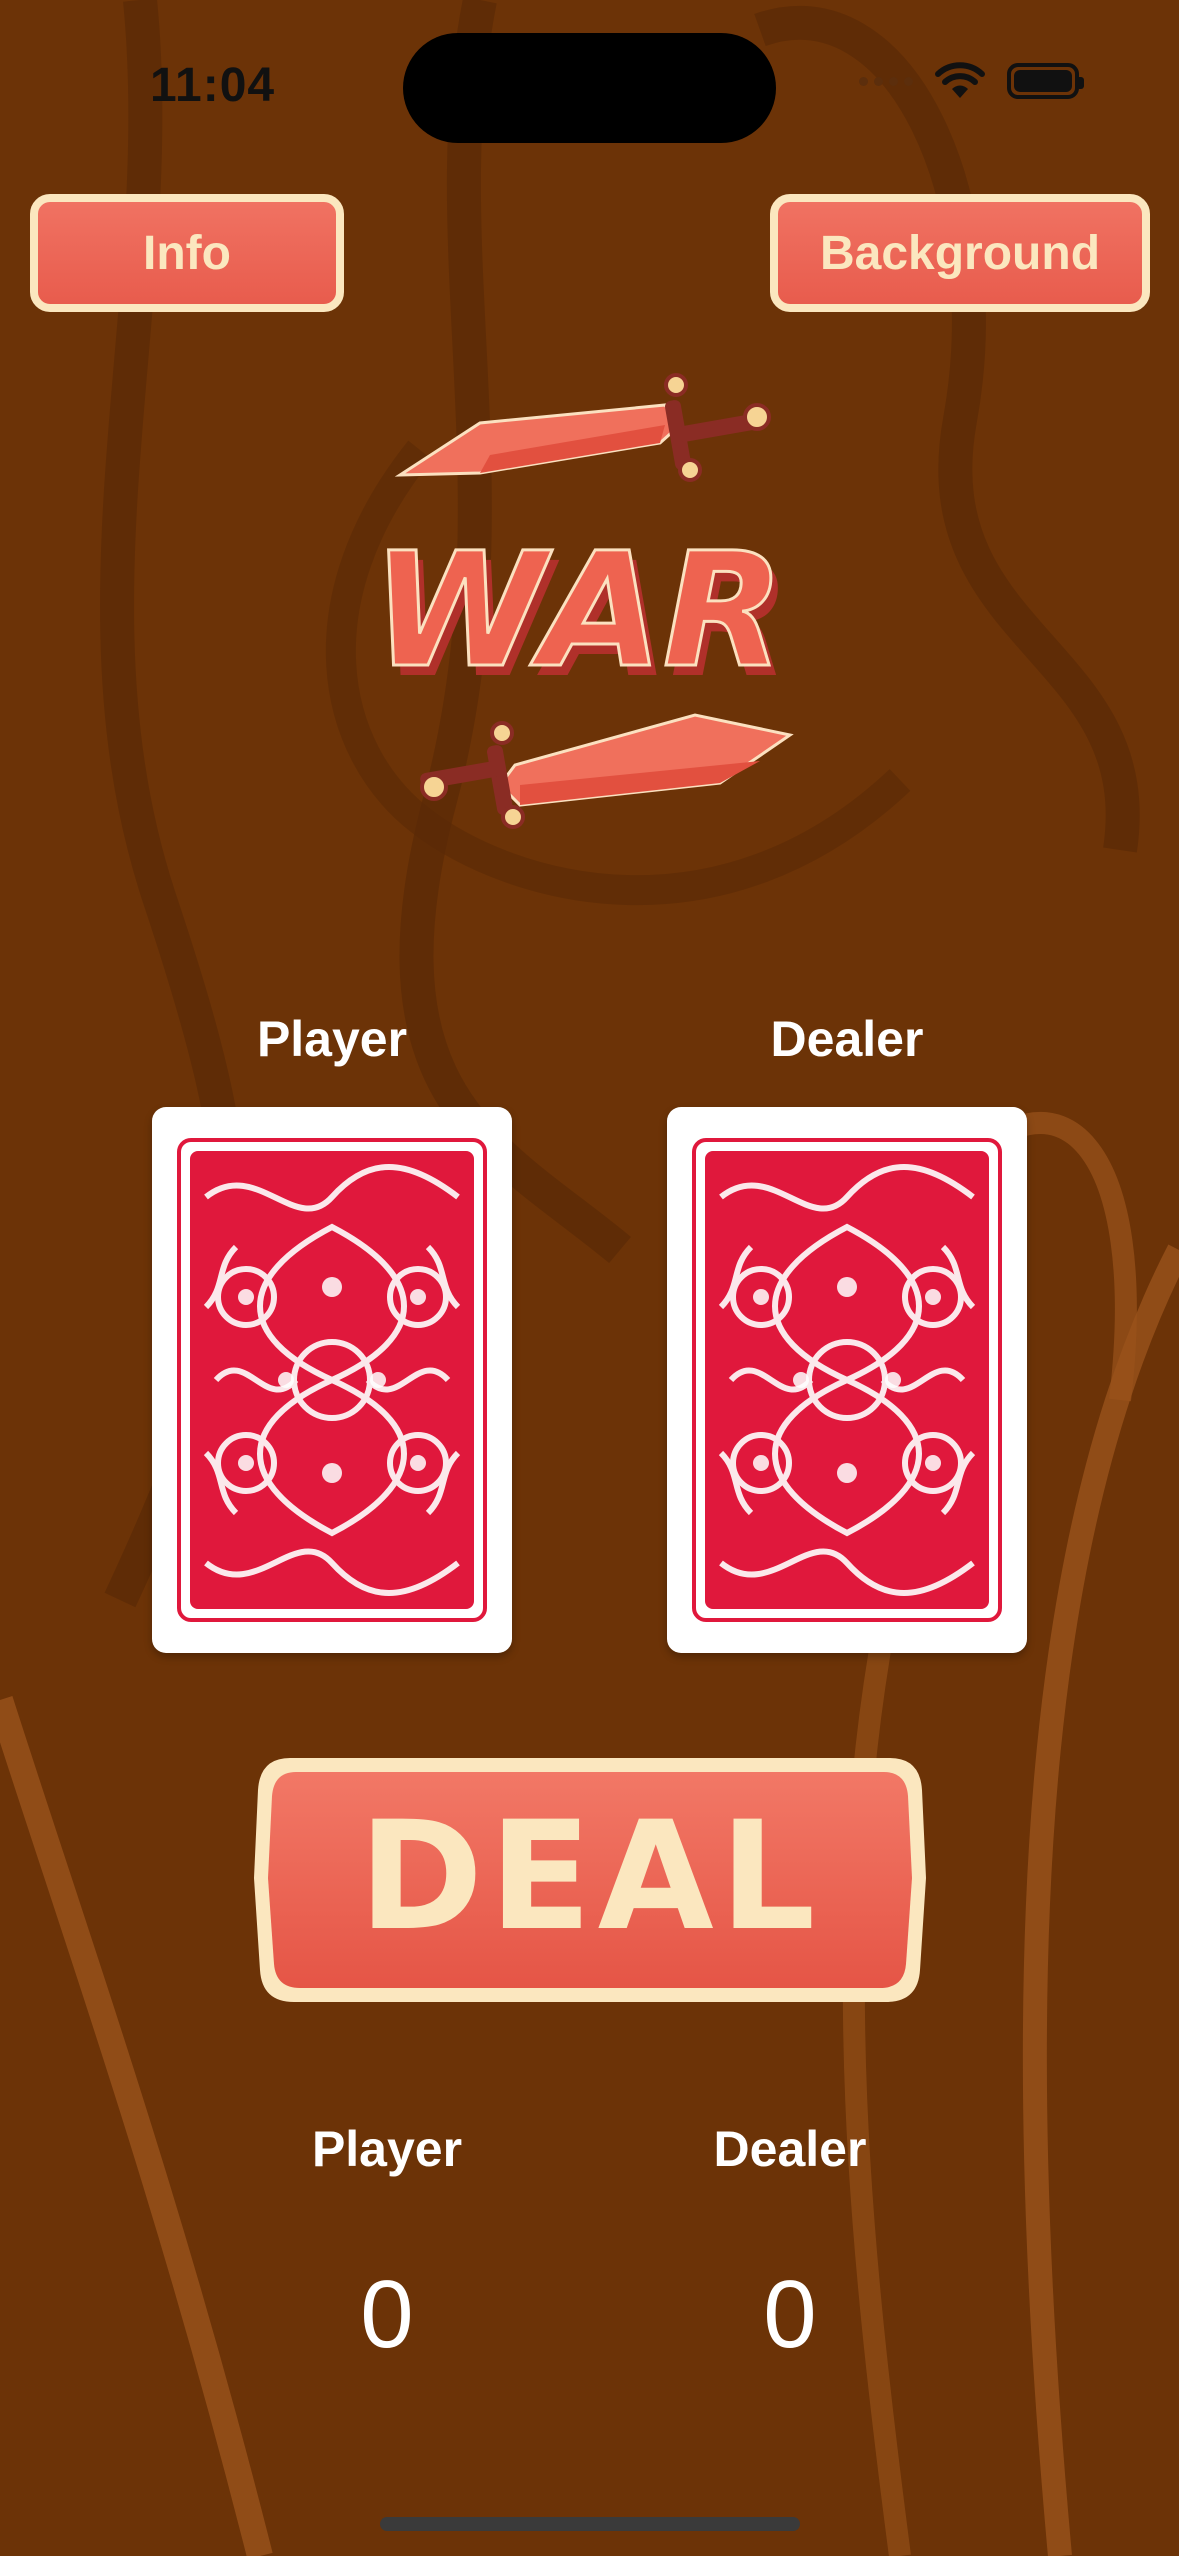 The image size is (1179, 2556). What do you see at coordinates (960, 253) in the screenshot?
I see `background-button: Background` at bounding box center [960, 253].